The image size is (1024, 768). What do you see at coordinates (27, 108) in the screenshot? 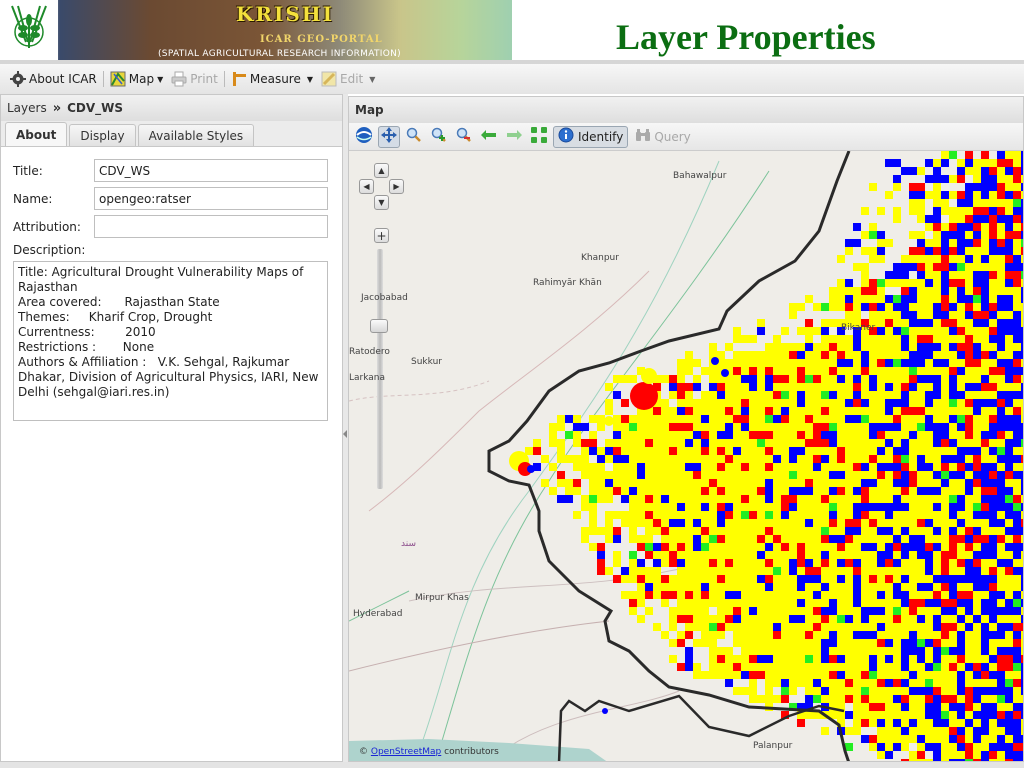
I see `breadcrumb-layers: Layers` at bounding box center [27, 108].